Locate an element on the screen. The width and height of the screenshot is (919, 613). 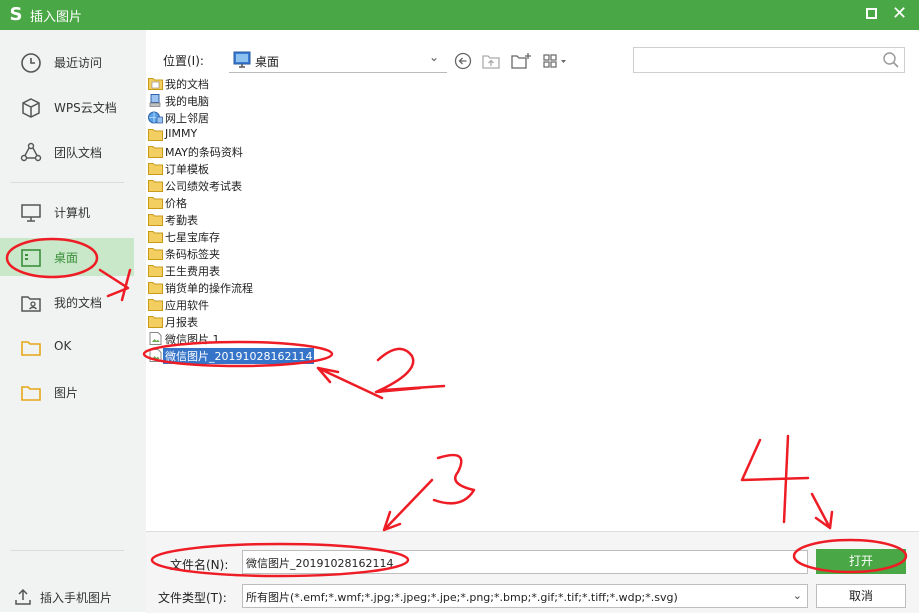
file-name: 七星宝库存 is located at coordinates (192, 237).